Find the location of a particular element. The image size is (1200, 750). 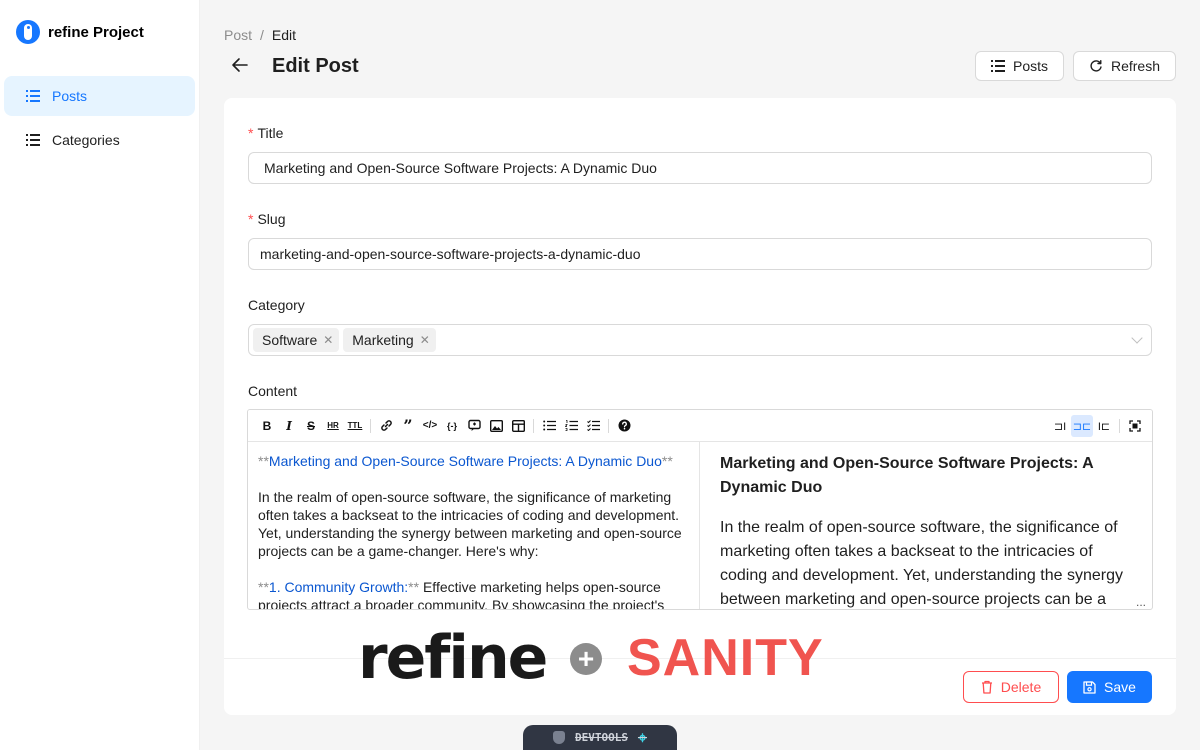

refine-wordmark: refine is located at coordinates (453, 658).